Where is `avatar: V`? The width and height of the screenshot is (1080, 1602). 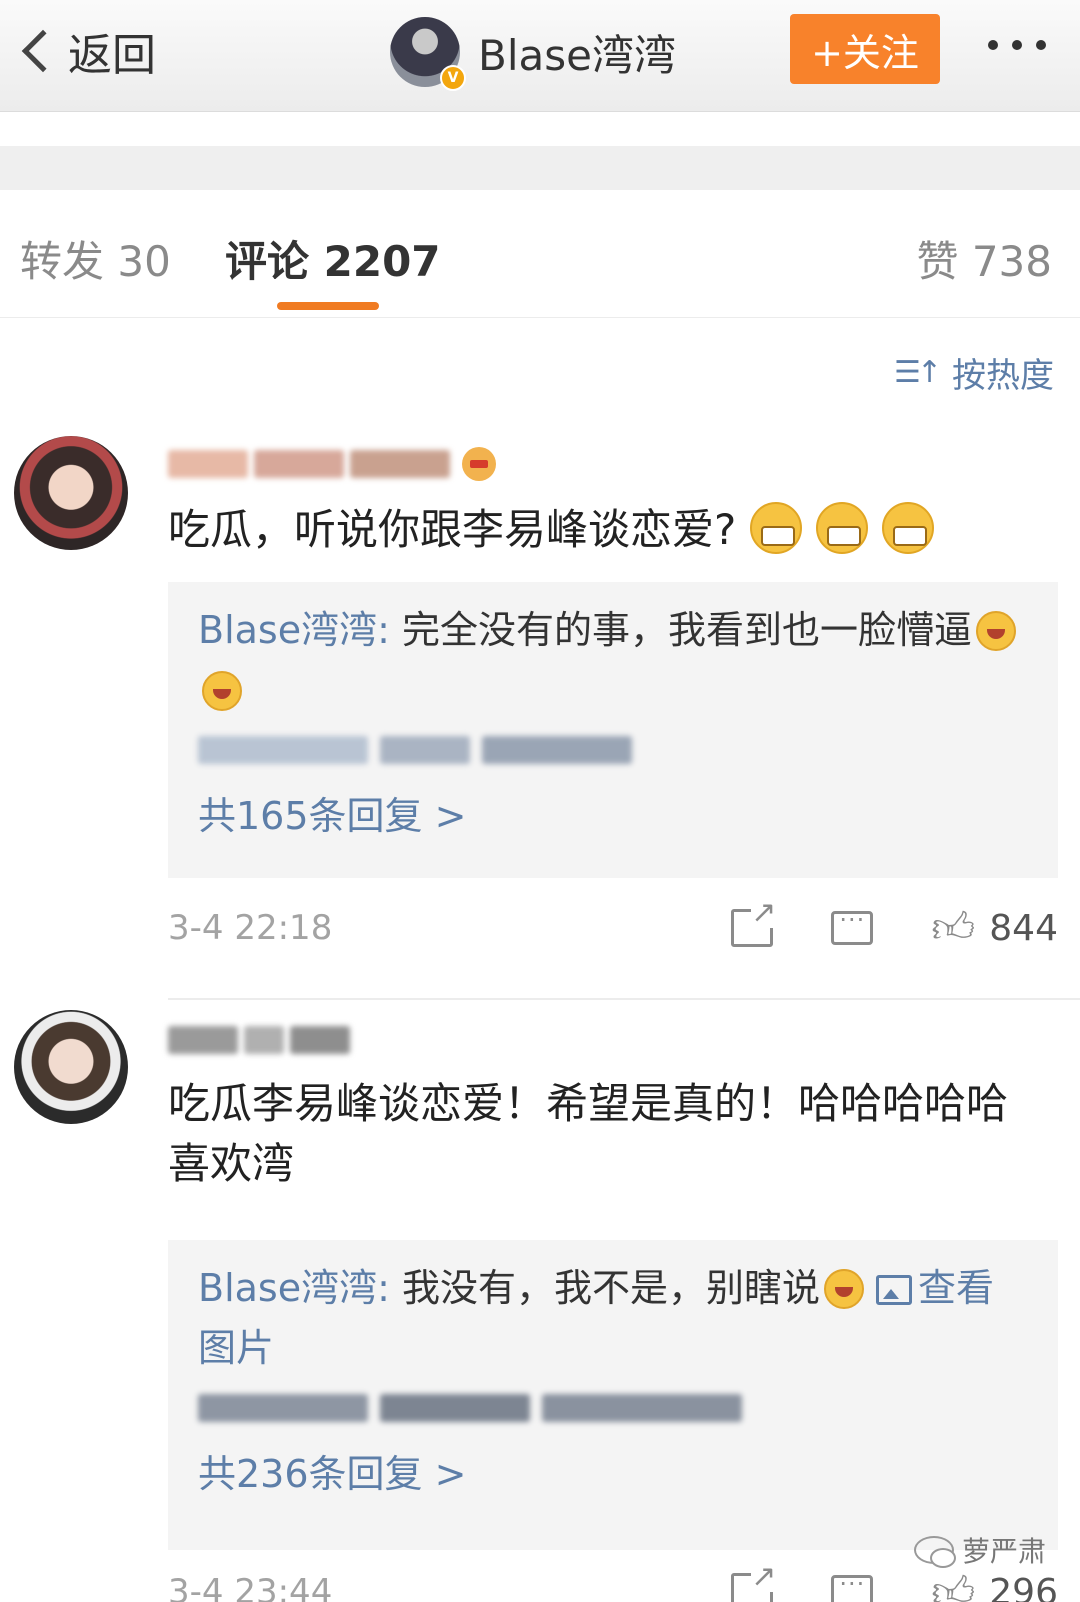 avatar: V is located at coordinates (428, 54).